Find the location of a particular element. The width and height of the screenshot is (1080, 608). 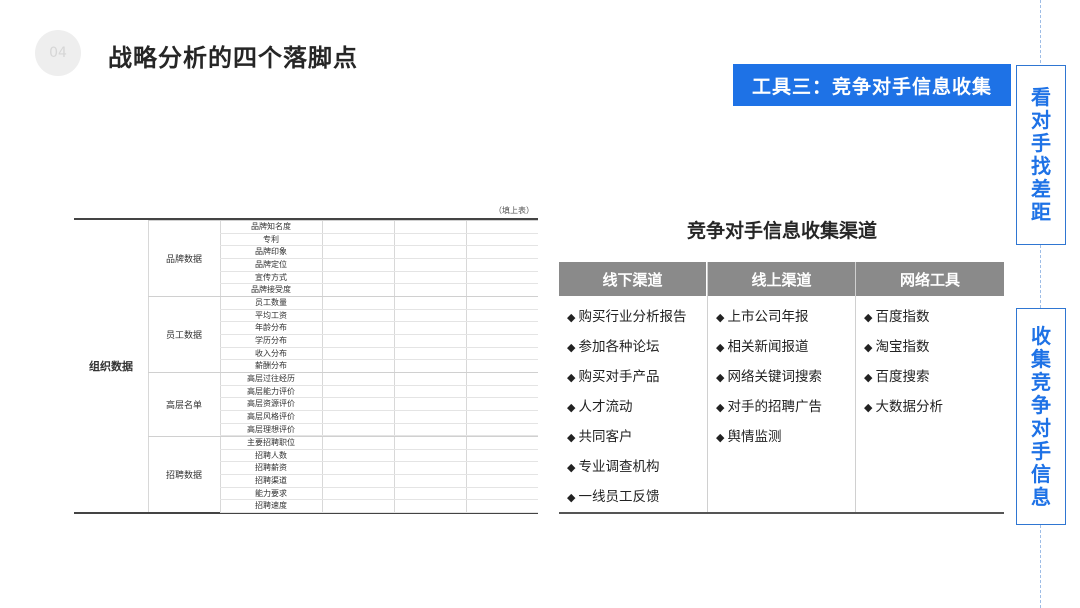

table-row: 招聘速度 is located at coordinates (379, 507).